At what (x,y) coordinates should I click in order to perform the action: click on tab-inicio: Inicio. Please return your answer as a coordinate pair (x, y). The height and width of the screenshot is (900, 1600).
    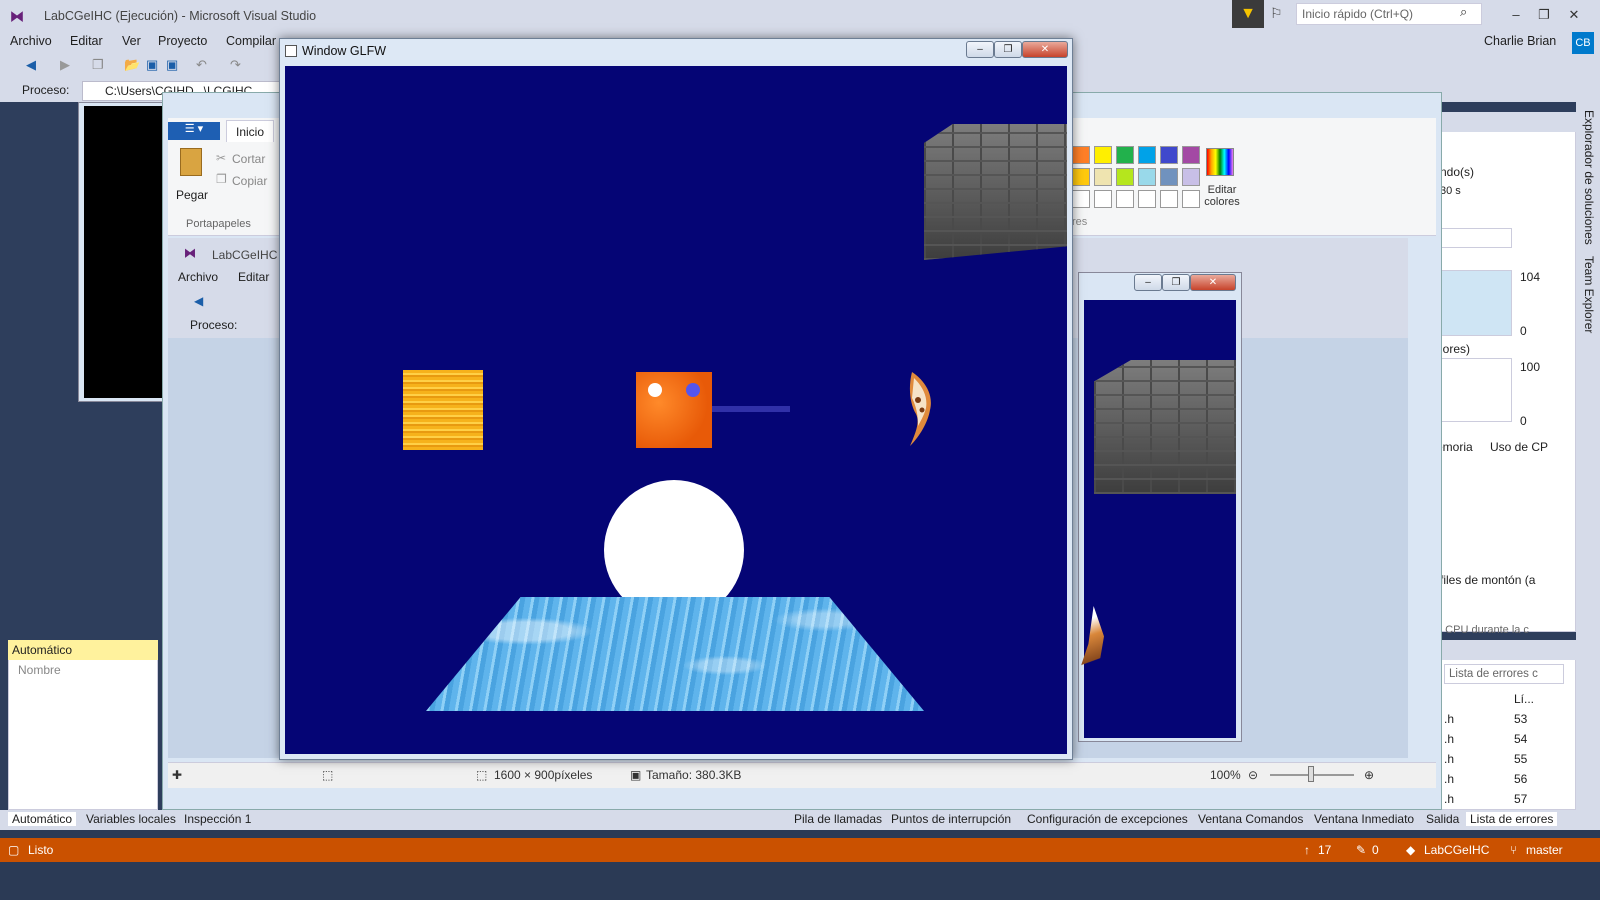
    Looking at the image, I should click on (250, 131).